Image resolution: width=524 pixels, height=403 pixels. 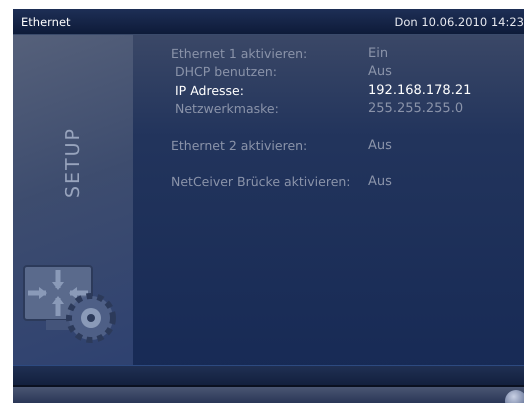 I want to click on globe-icon, so click(x=514, y=396).